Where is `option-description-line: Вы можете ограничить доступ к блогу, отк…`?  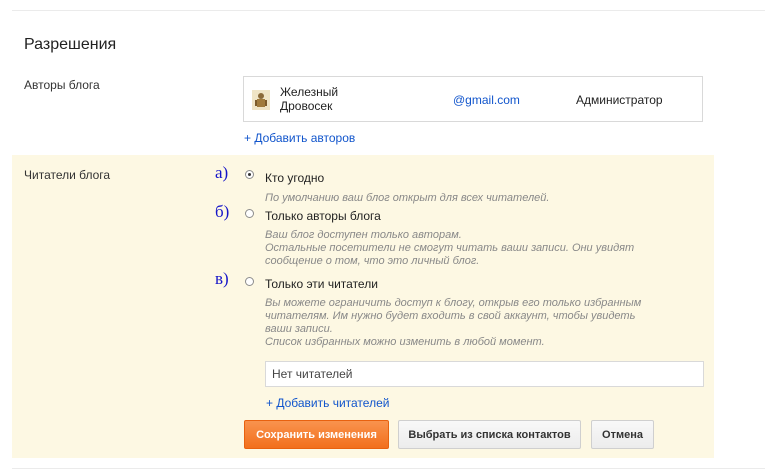 option-description-line: Вы можете ограничить доступ к блогу, отк… is located at coordinates (453, 303).